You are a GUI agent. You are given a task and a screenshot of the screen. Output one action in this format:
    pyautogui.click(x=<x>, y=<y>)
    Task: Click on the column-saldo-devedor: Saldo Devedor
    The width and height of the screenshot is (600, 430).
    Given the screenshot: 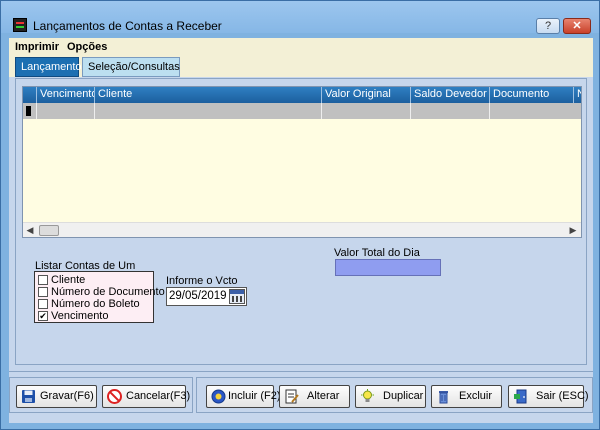 What is the action you would take?
    pyautogui.click(x=449, y=95)
    